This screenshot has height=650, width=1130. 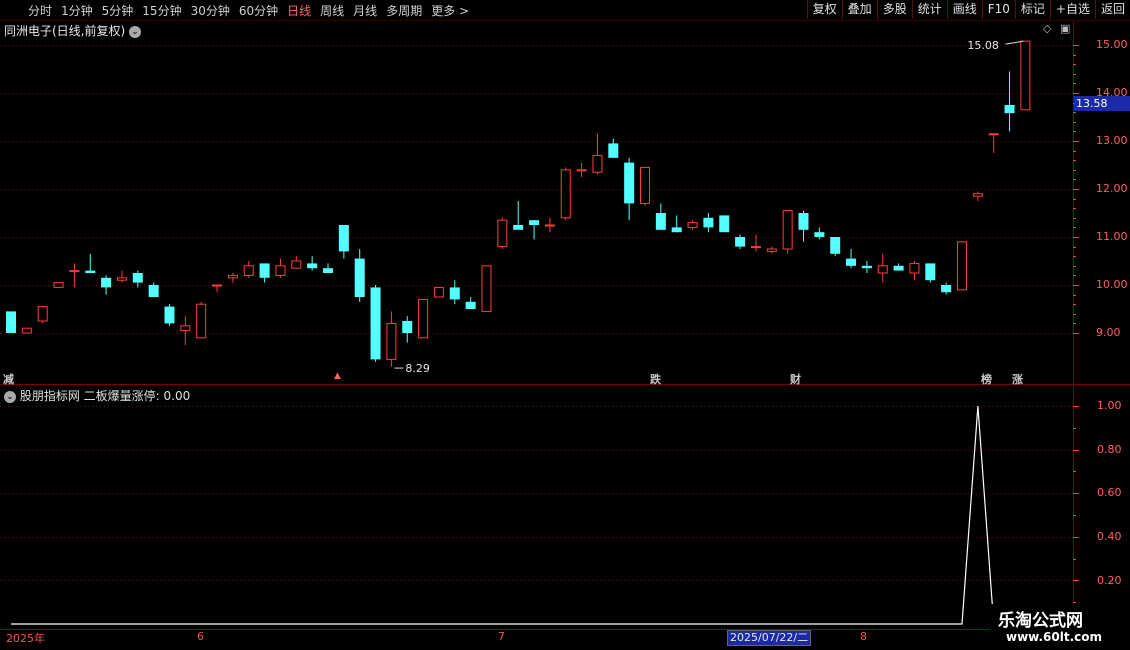 What do you see at coordinates (1112, 188) in the screenshot?
I see `price-axis-label: 12.00` at bounding box center [1112, 188].